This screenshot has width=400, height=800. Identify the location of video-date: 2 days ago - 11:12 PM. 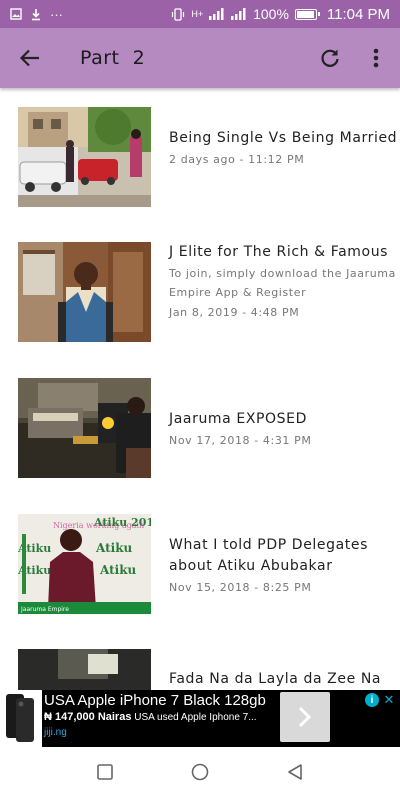
(237, 159).